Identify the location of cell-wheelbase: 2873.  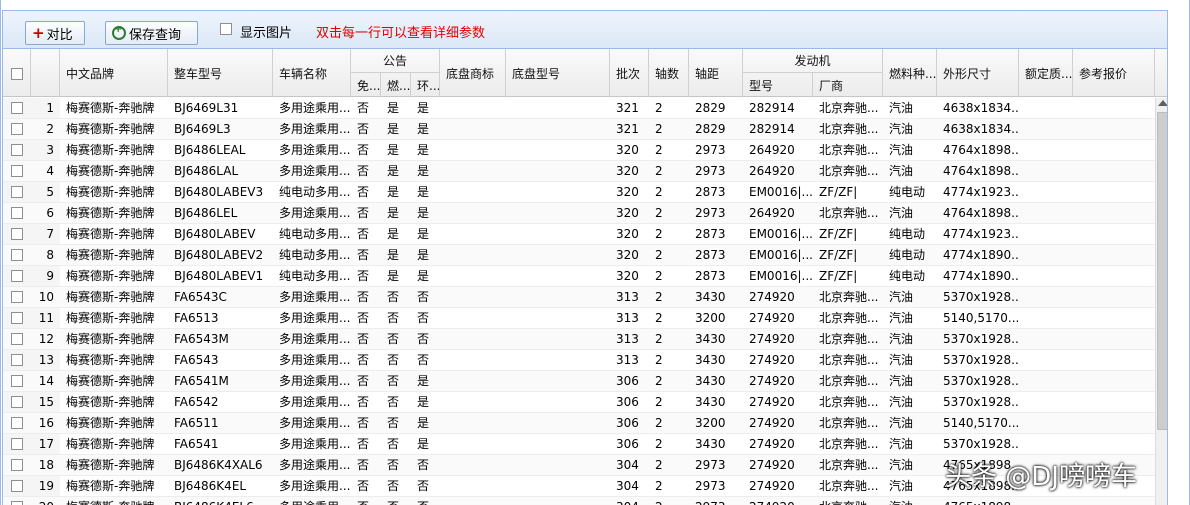
(710, 234).